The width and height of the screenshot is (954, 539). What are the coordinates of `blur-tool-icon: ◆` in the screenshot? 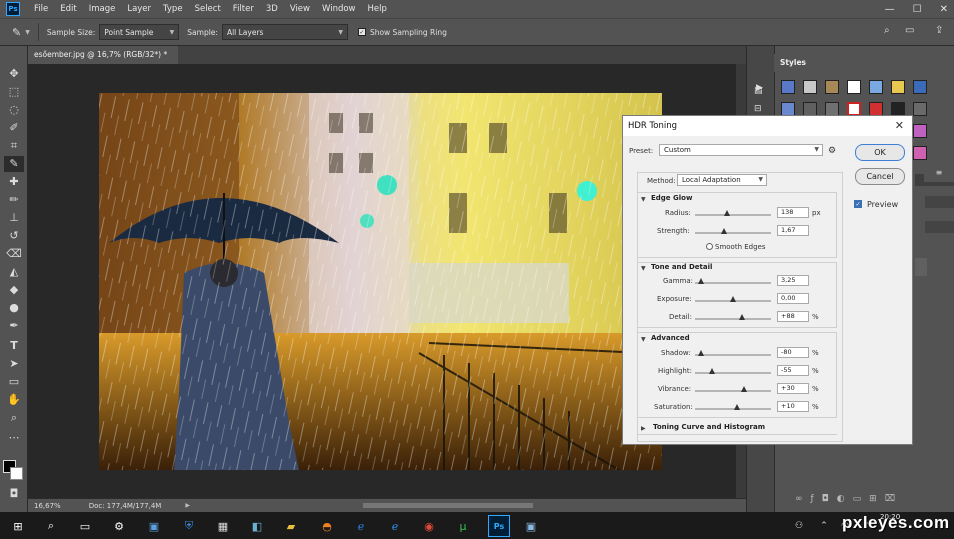 It's located at (14, 290).